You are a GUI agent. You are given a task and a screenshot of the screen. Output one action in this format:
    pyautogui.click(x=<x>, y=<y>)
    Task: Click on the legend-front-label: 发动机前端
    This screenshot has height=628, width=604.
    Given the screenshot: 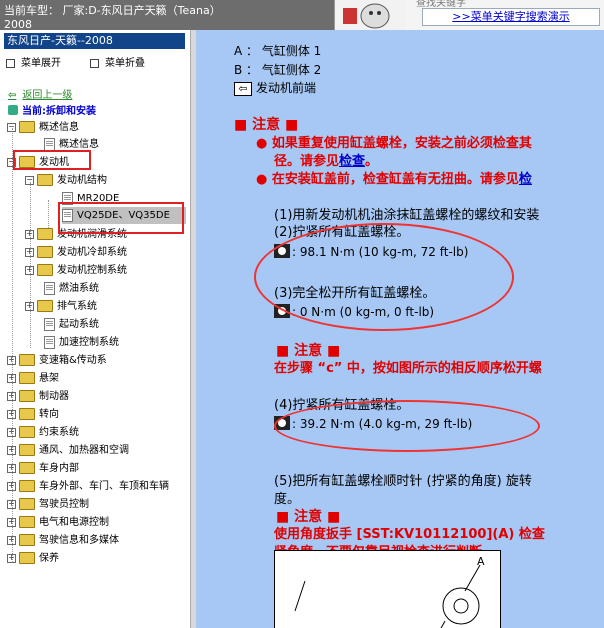 What is the action you would take?
    pyautogui.click(x=286, y=88)
    